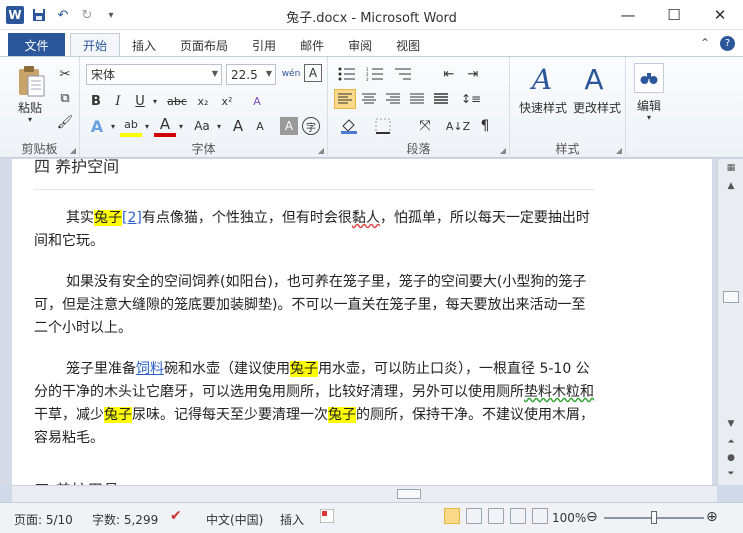 The height and width of the screenshot is (533, 743). I want to click on show-formatting-marks-icon: ¶, so click(485, 126).